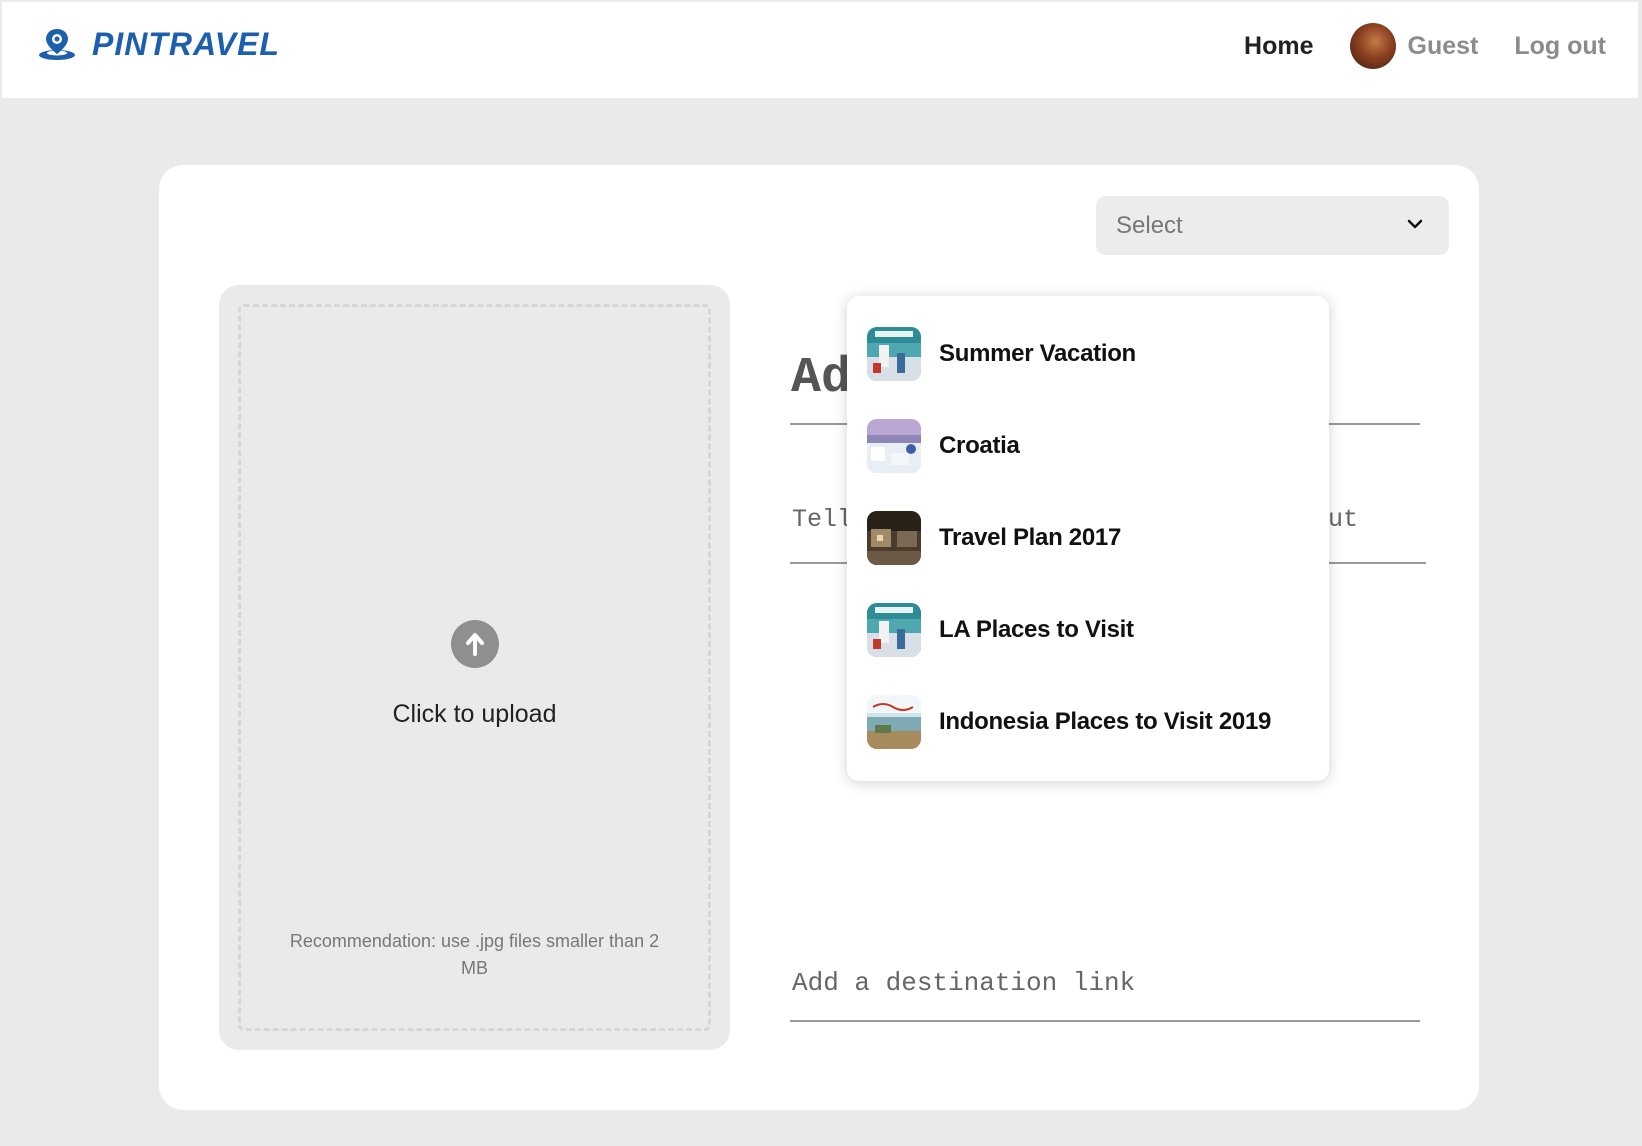  I want to click on board-select: Select, so click(1272, 225).